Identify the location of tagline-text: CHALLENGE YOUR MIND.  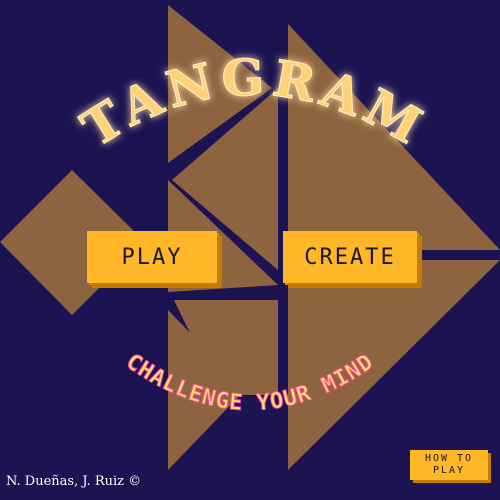
(249, 383).